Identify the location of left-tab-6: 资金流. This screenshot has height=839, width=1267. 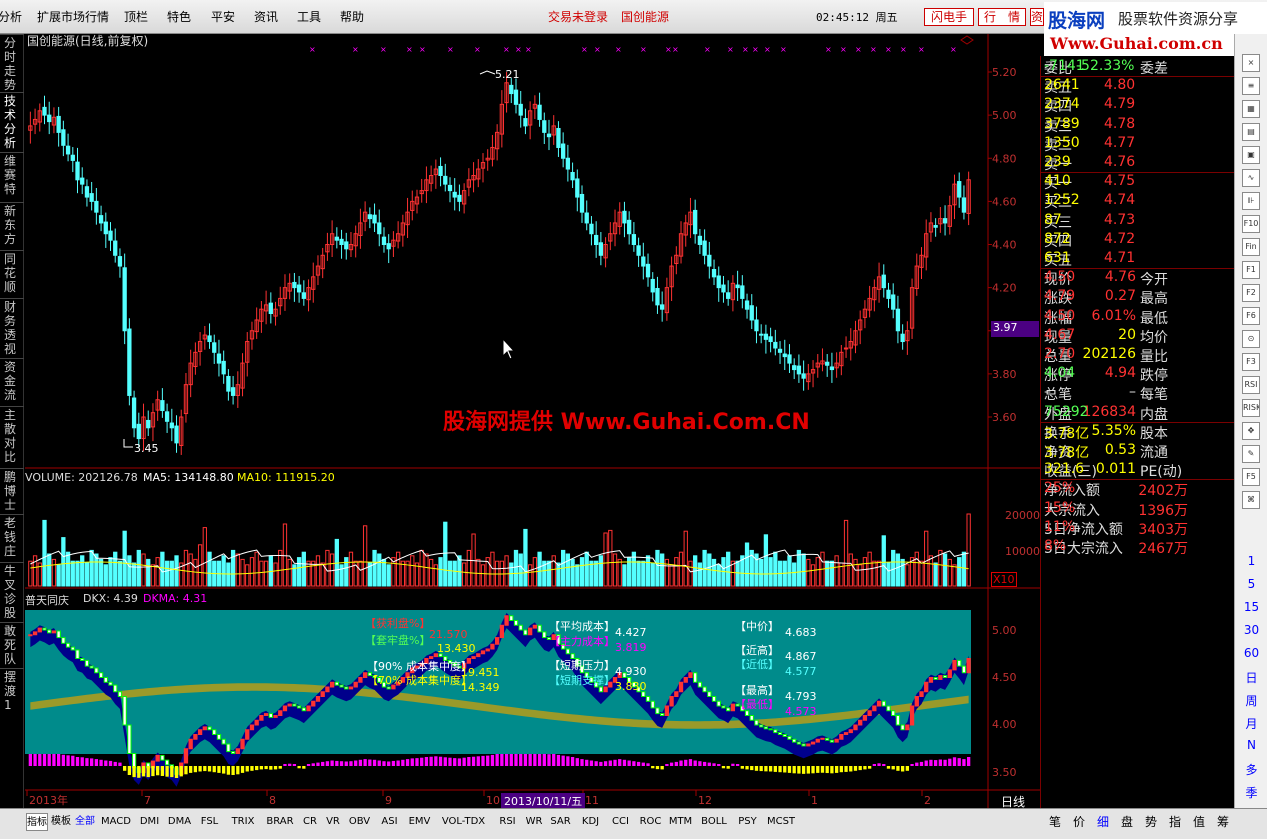
(13, 381).